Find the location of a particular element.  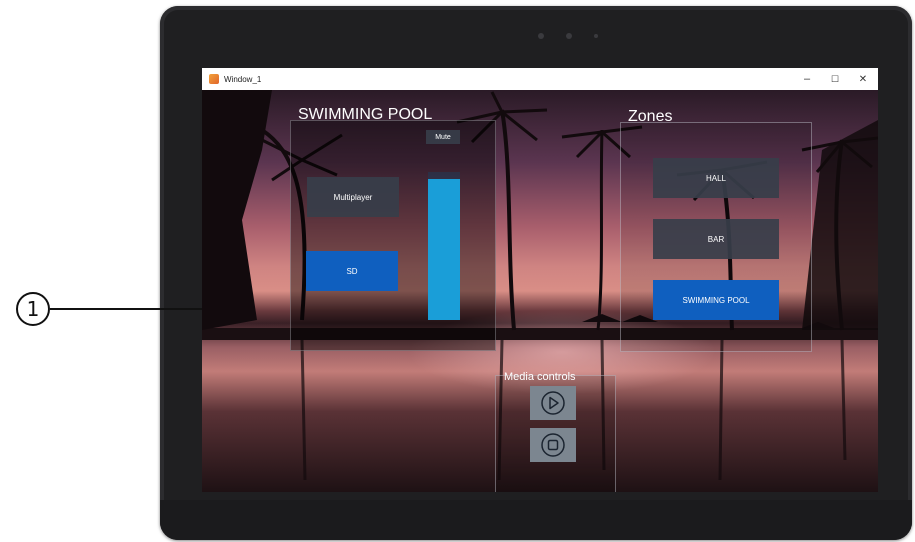

media-controls-title: Media controls is located at coordinates (540, 377).